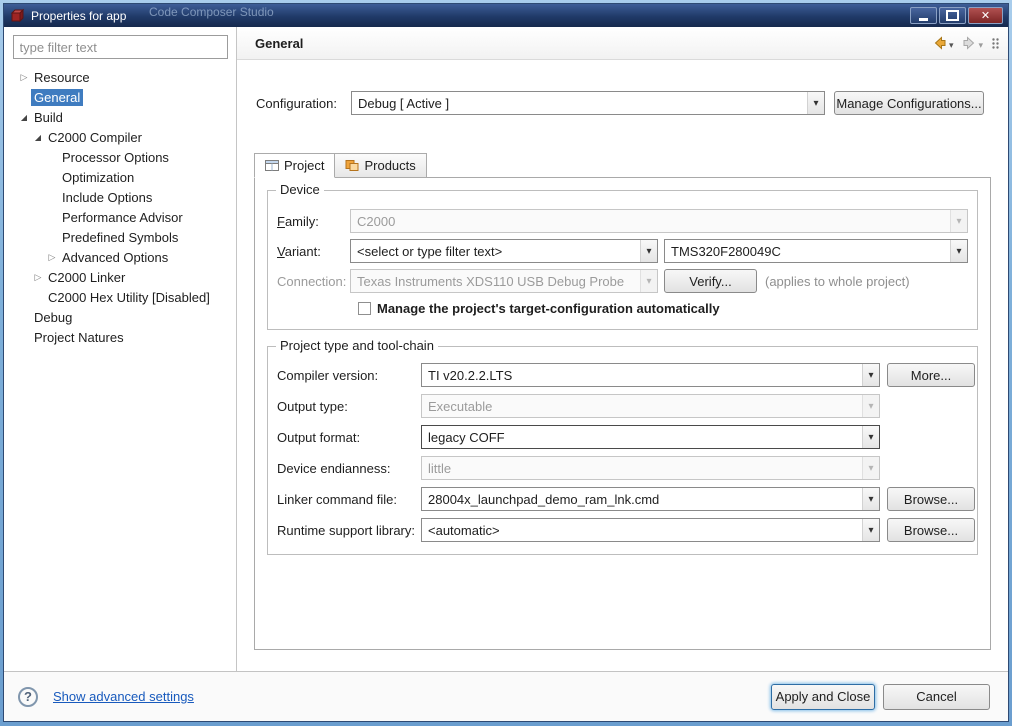 Image resolution: width=1012 pixels, height=726 pixels. Describe the element at coordinates (346, 530) in the screenshot. I see `runtime-support-library-label: Runtime support library:` at that location.